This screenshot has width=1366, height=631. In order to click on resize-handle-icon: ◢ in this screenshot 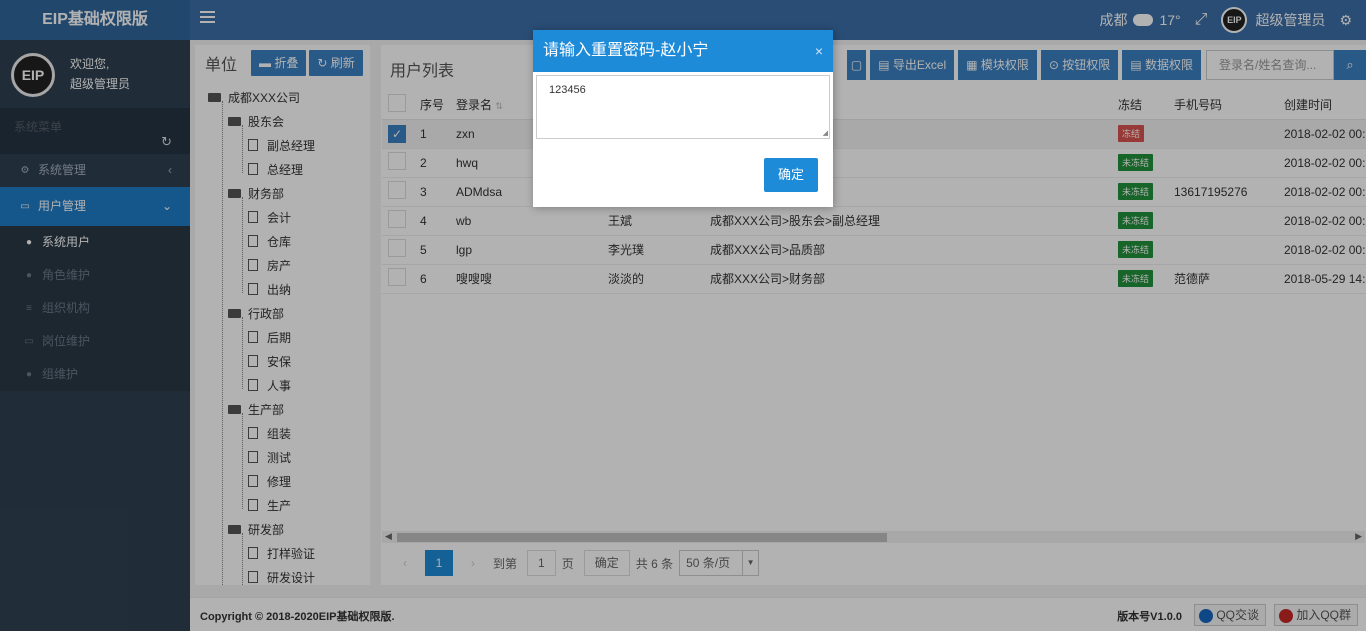, I will do `click(825, 133)`.